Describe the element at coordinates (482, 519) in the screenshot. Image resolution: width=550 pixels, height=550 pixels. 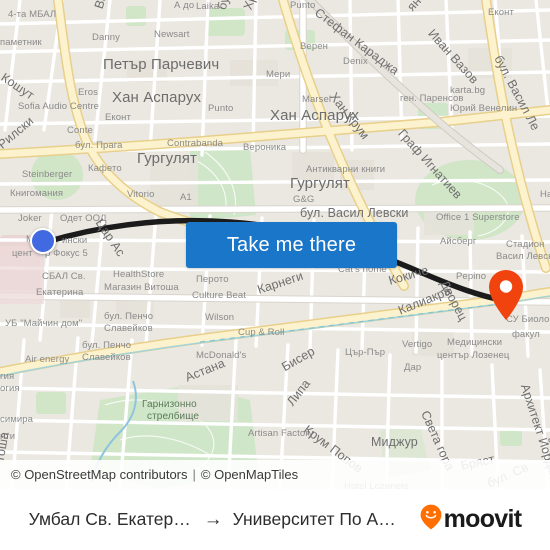
I see `moovit-wordmark: moovit` at that location.